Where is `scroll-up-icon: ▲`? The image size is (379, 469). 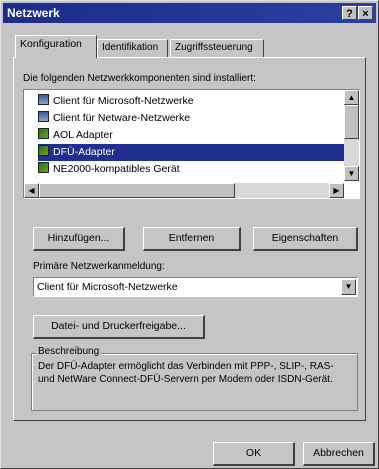
scroll-up-icon: ▲ is located at coordinates (351, 97).